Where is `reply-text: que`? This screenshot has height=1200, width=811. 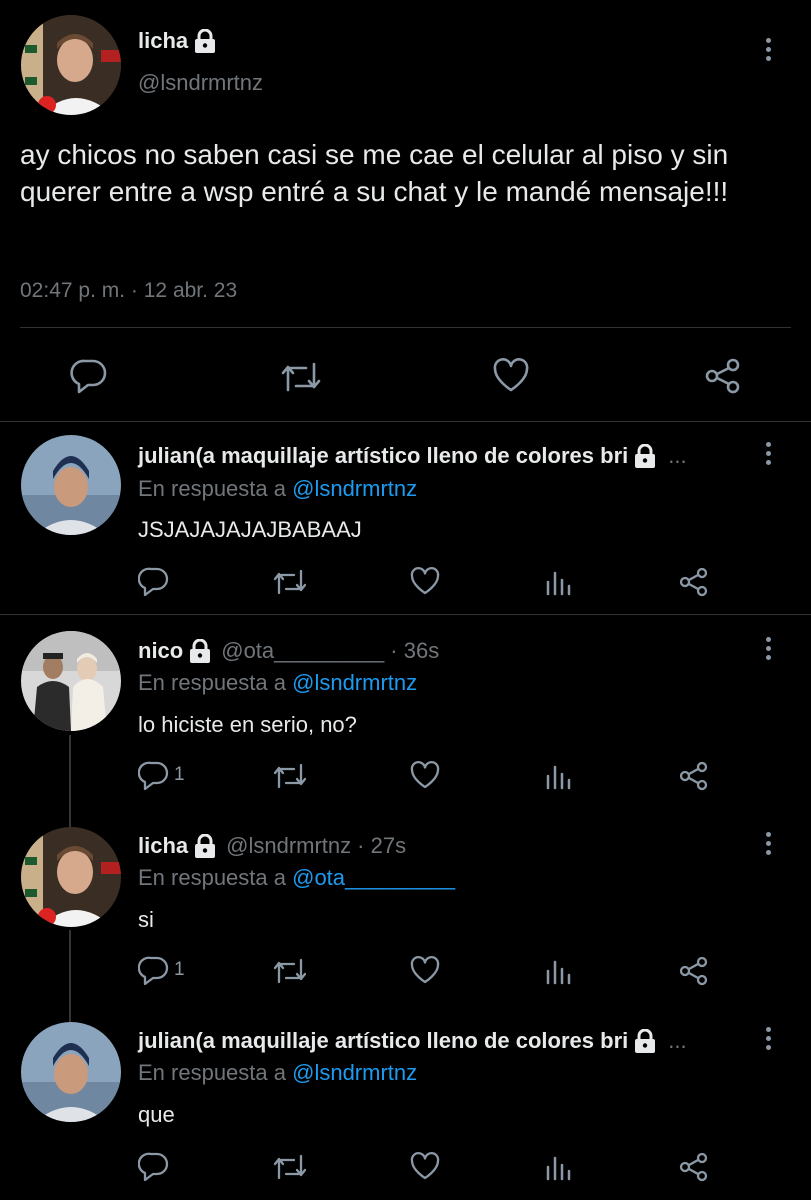
reply-text: que is located at coordinates (156, 1114).